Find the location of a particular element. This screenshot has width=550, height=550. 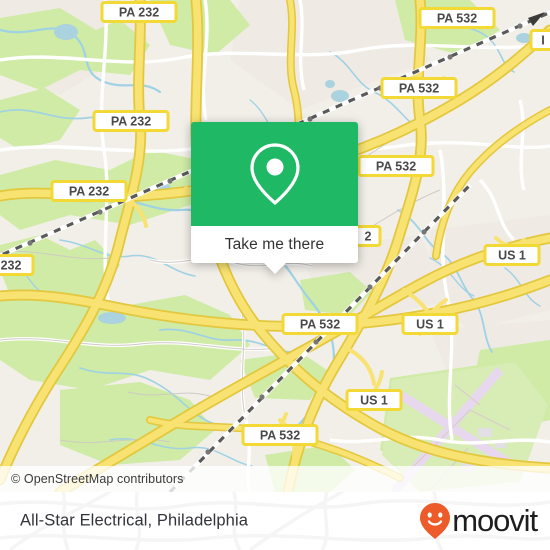

road-shield-label: 232 is located at coordinates (11, 266).